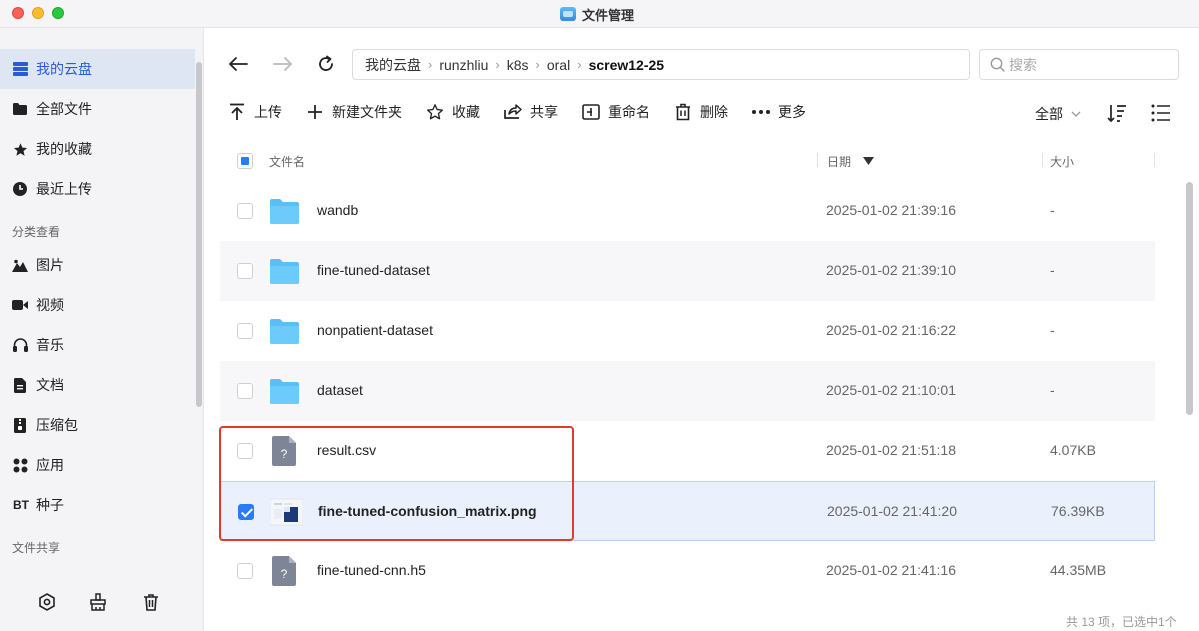 The image size is (1199, 631). Describe the element at coordinates (393, 65) in the screenshot. I see `breadcrumb-item: 我的云盘` at that location.